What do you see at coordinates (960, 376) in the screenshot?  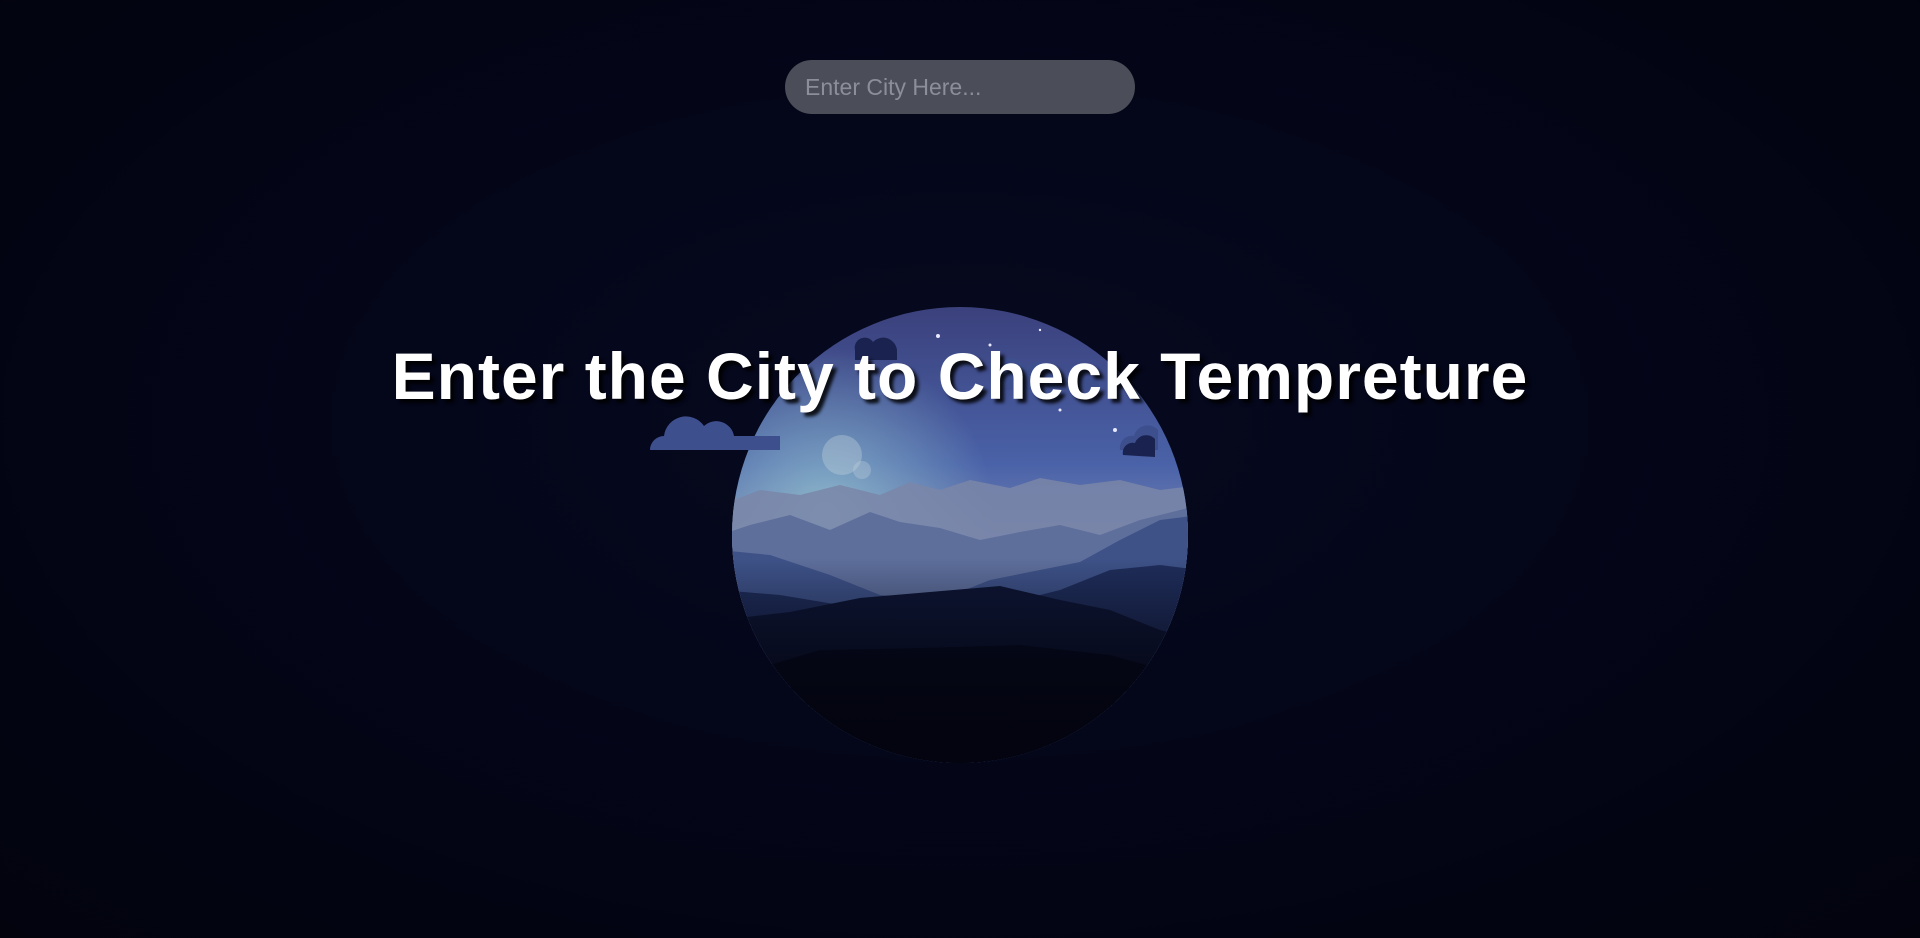 I see `page-title: Enter the City to Check Tempreture` at bounding box center [960, 376].